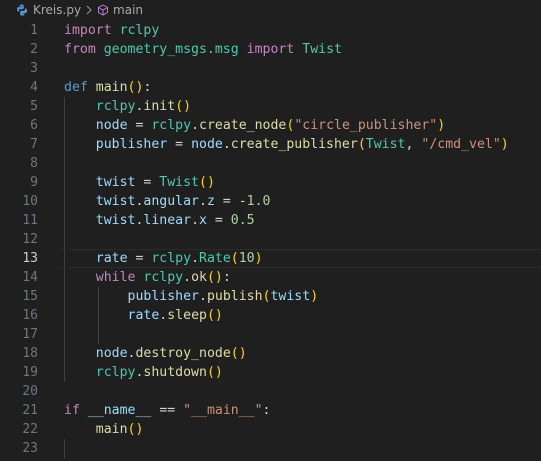  Describe the element at coordinates (270, 220) in the screenshot. I see `code-line: 11 twist.linear.x = 0.5` at that location.